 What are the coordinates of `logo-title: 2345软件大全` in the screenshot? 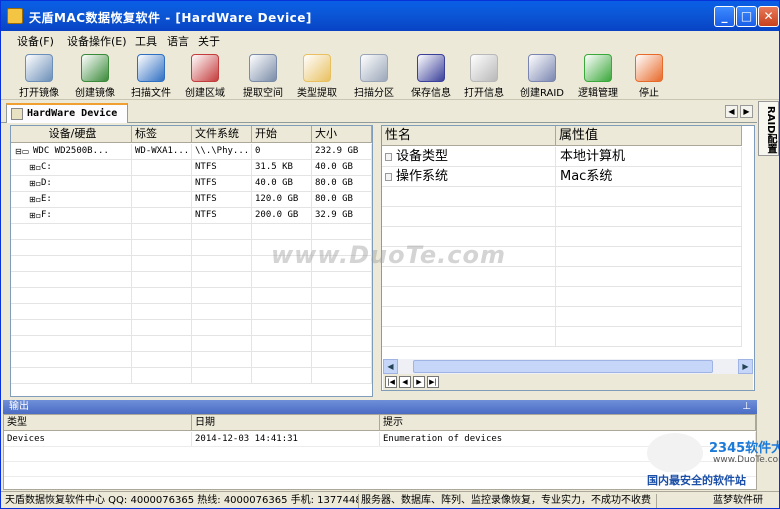 It's located at (744, 448).